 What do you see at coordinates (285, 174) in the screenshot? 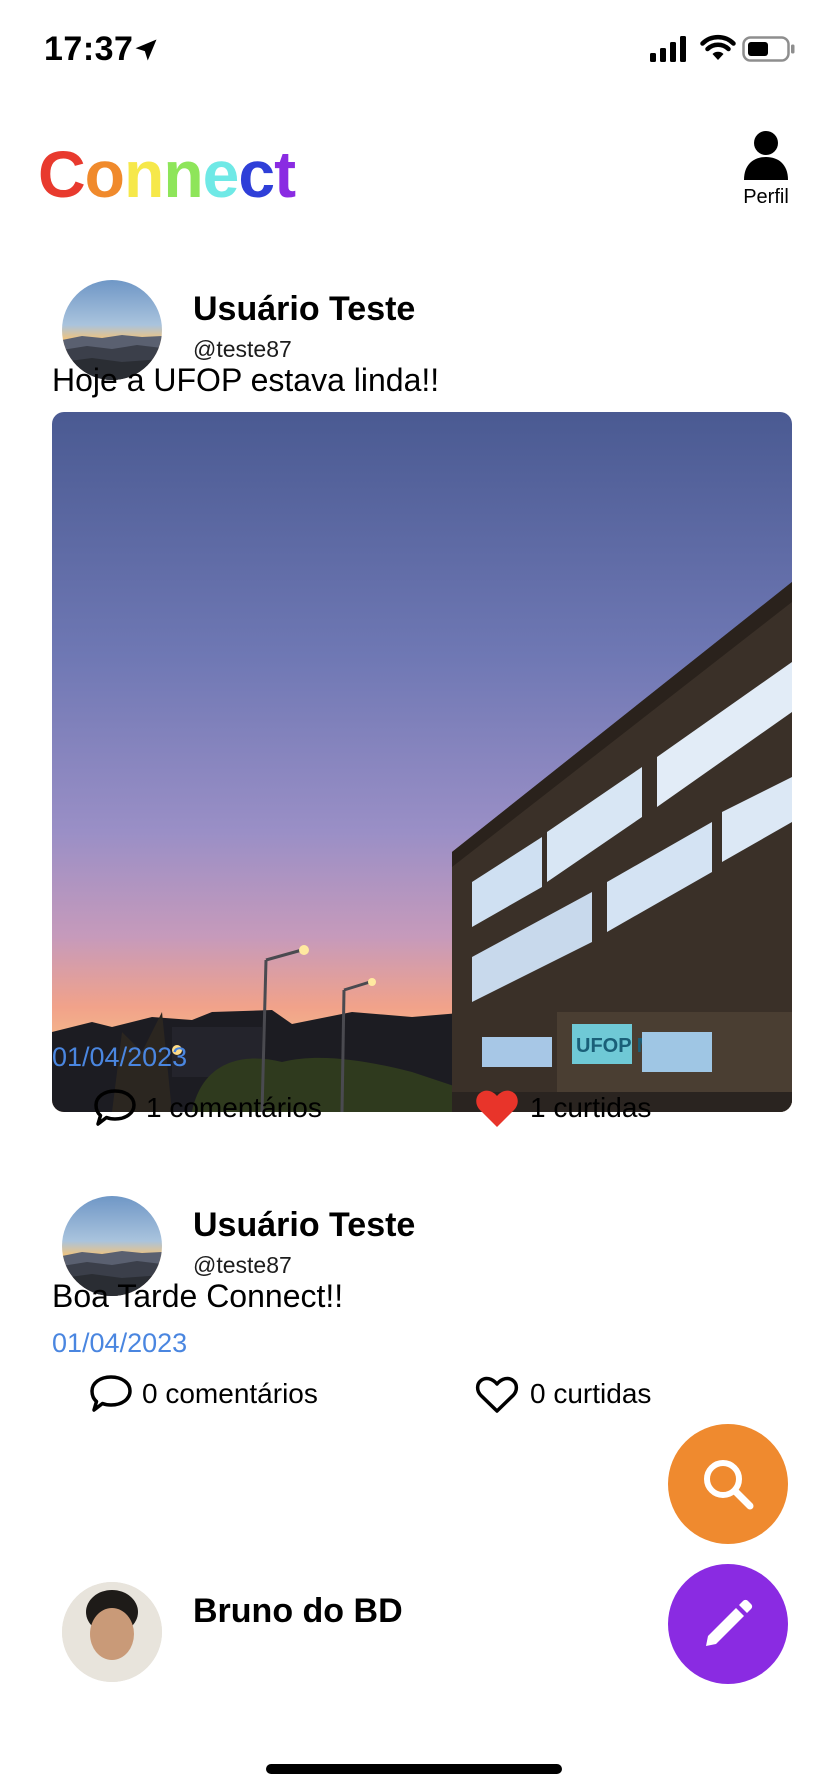
I see `logo-letter: t` at bounding box center [285, 174].